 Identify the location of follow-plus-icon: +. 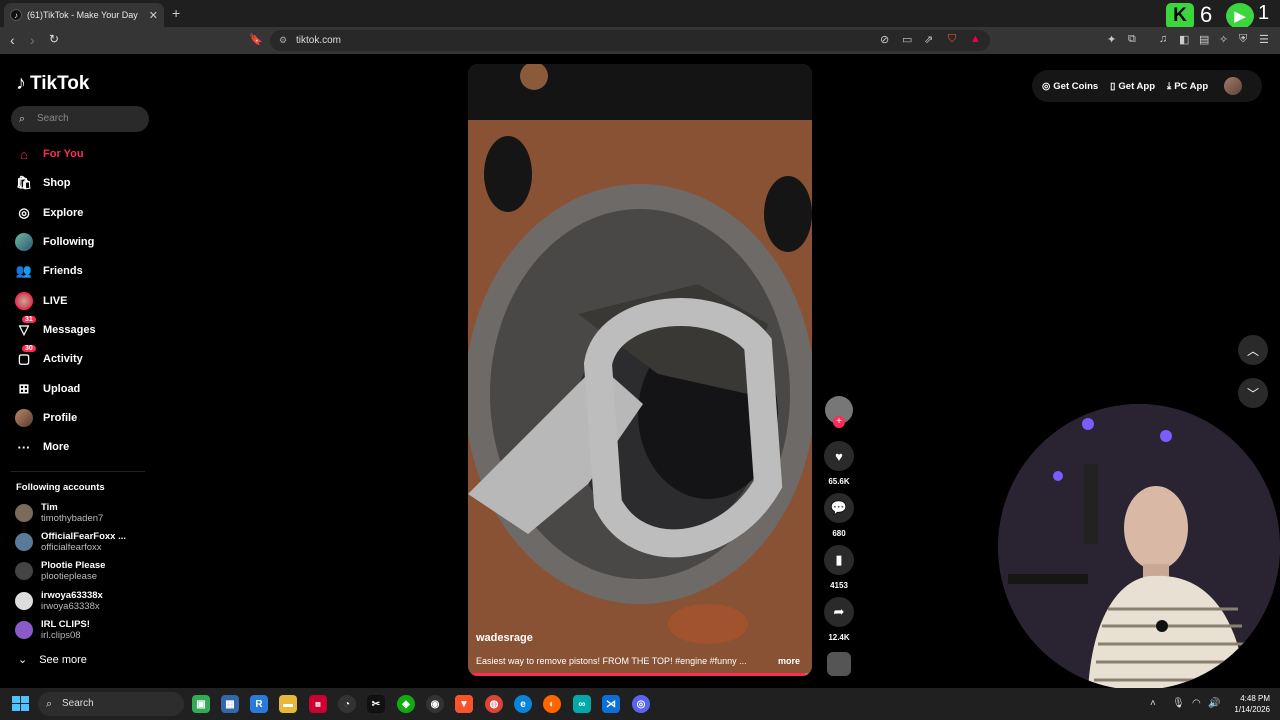
(839, 422).